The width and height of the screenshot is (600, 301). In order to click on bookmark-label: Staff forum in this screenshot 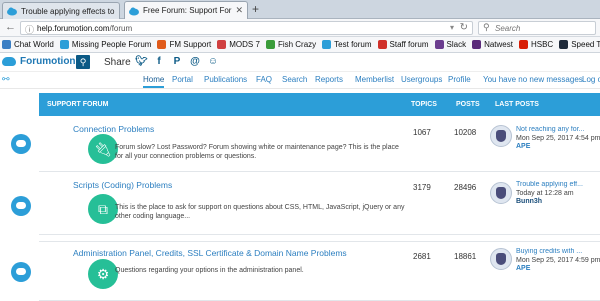, I will do `click(409, 44)`.